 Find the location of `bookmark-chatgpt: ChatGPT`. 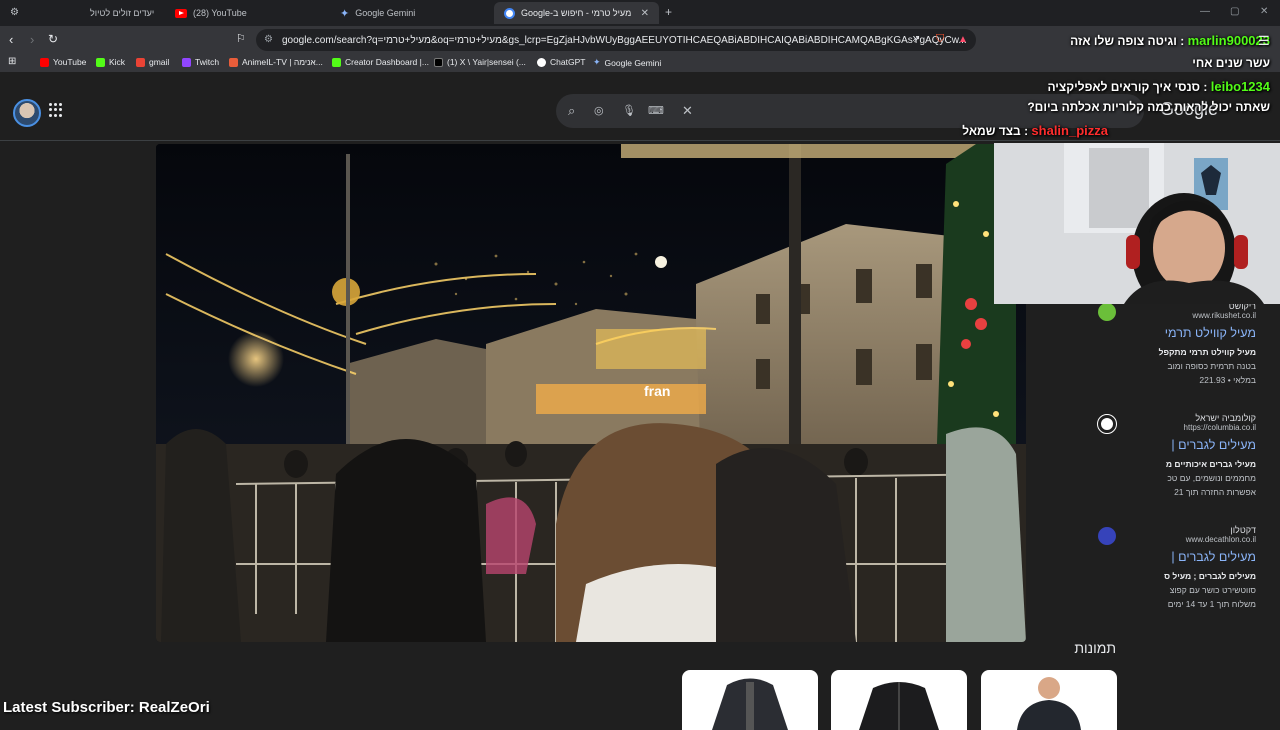

bookmark-chatgpt: ChatGPT is located at coordinates (561, 62).